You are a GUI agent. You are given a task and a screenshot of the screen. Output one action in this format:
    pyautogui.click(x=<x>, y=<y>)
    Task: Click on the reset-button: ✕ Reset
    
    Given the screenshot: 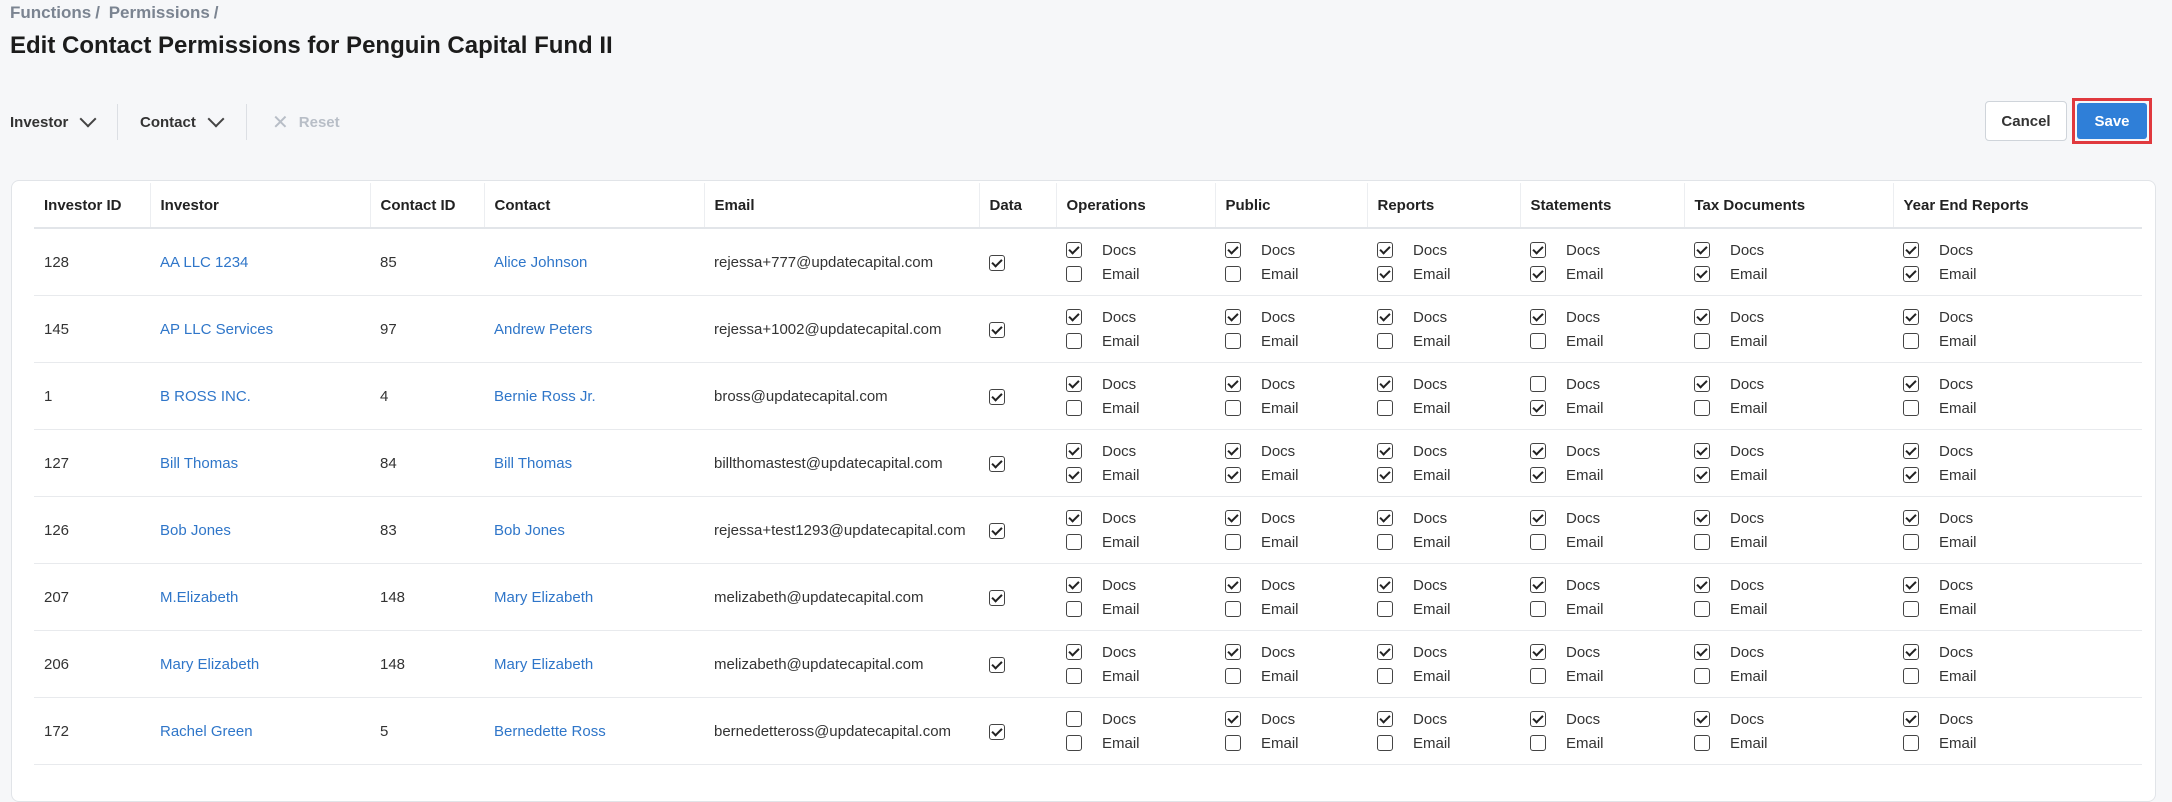 What is the action you would take?
    pyautogui.click(x=306, y=122)
    